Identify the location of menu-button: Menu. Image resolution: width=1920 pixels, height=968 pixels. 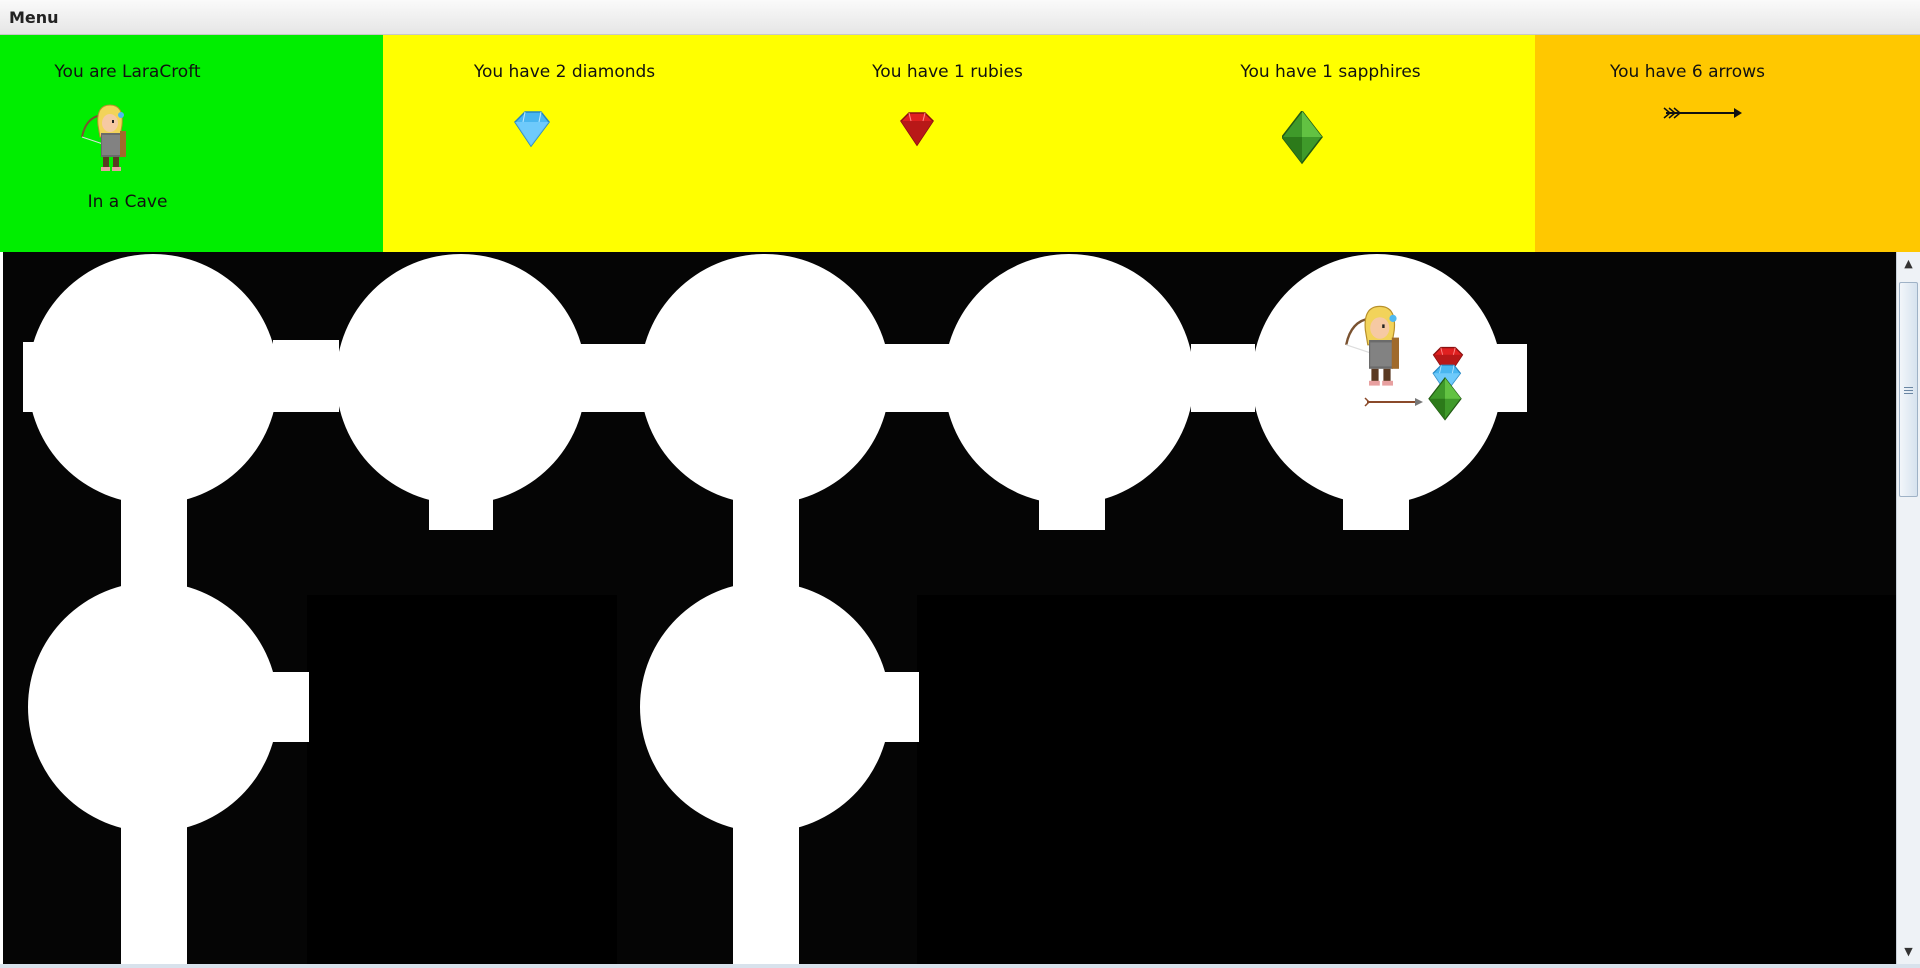
(34, 17).